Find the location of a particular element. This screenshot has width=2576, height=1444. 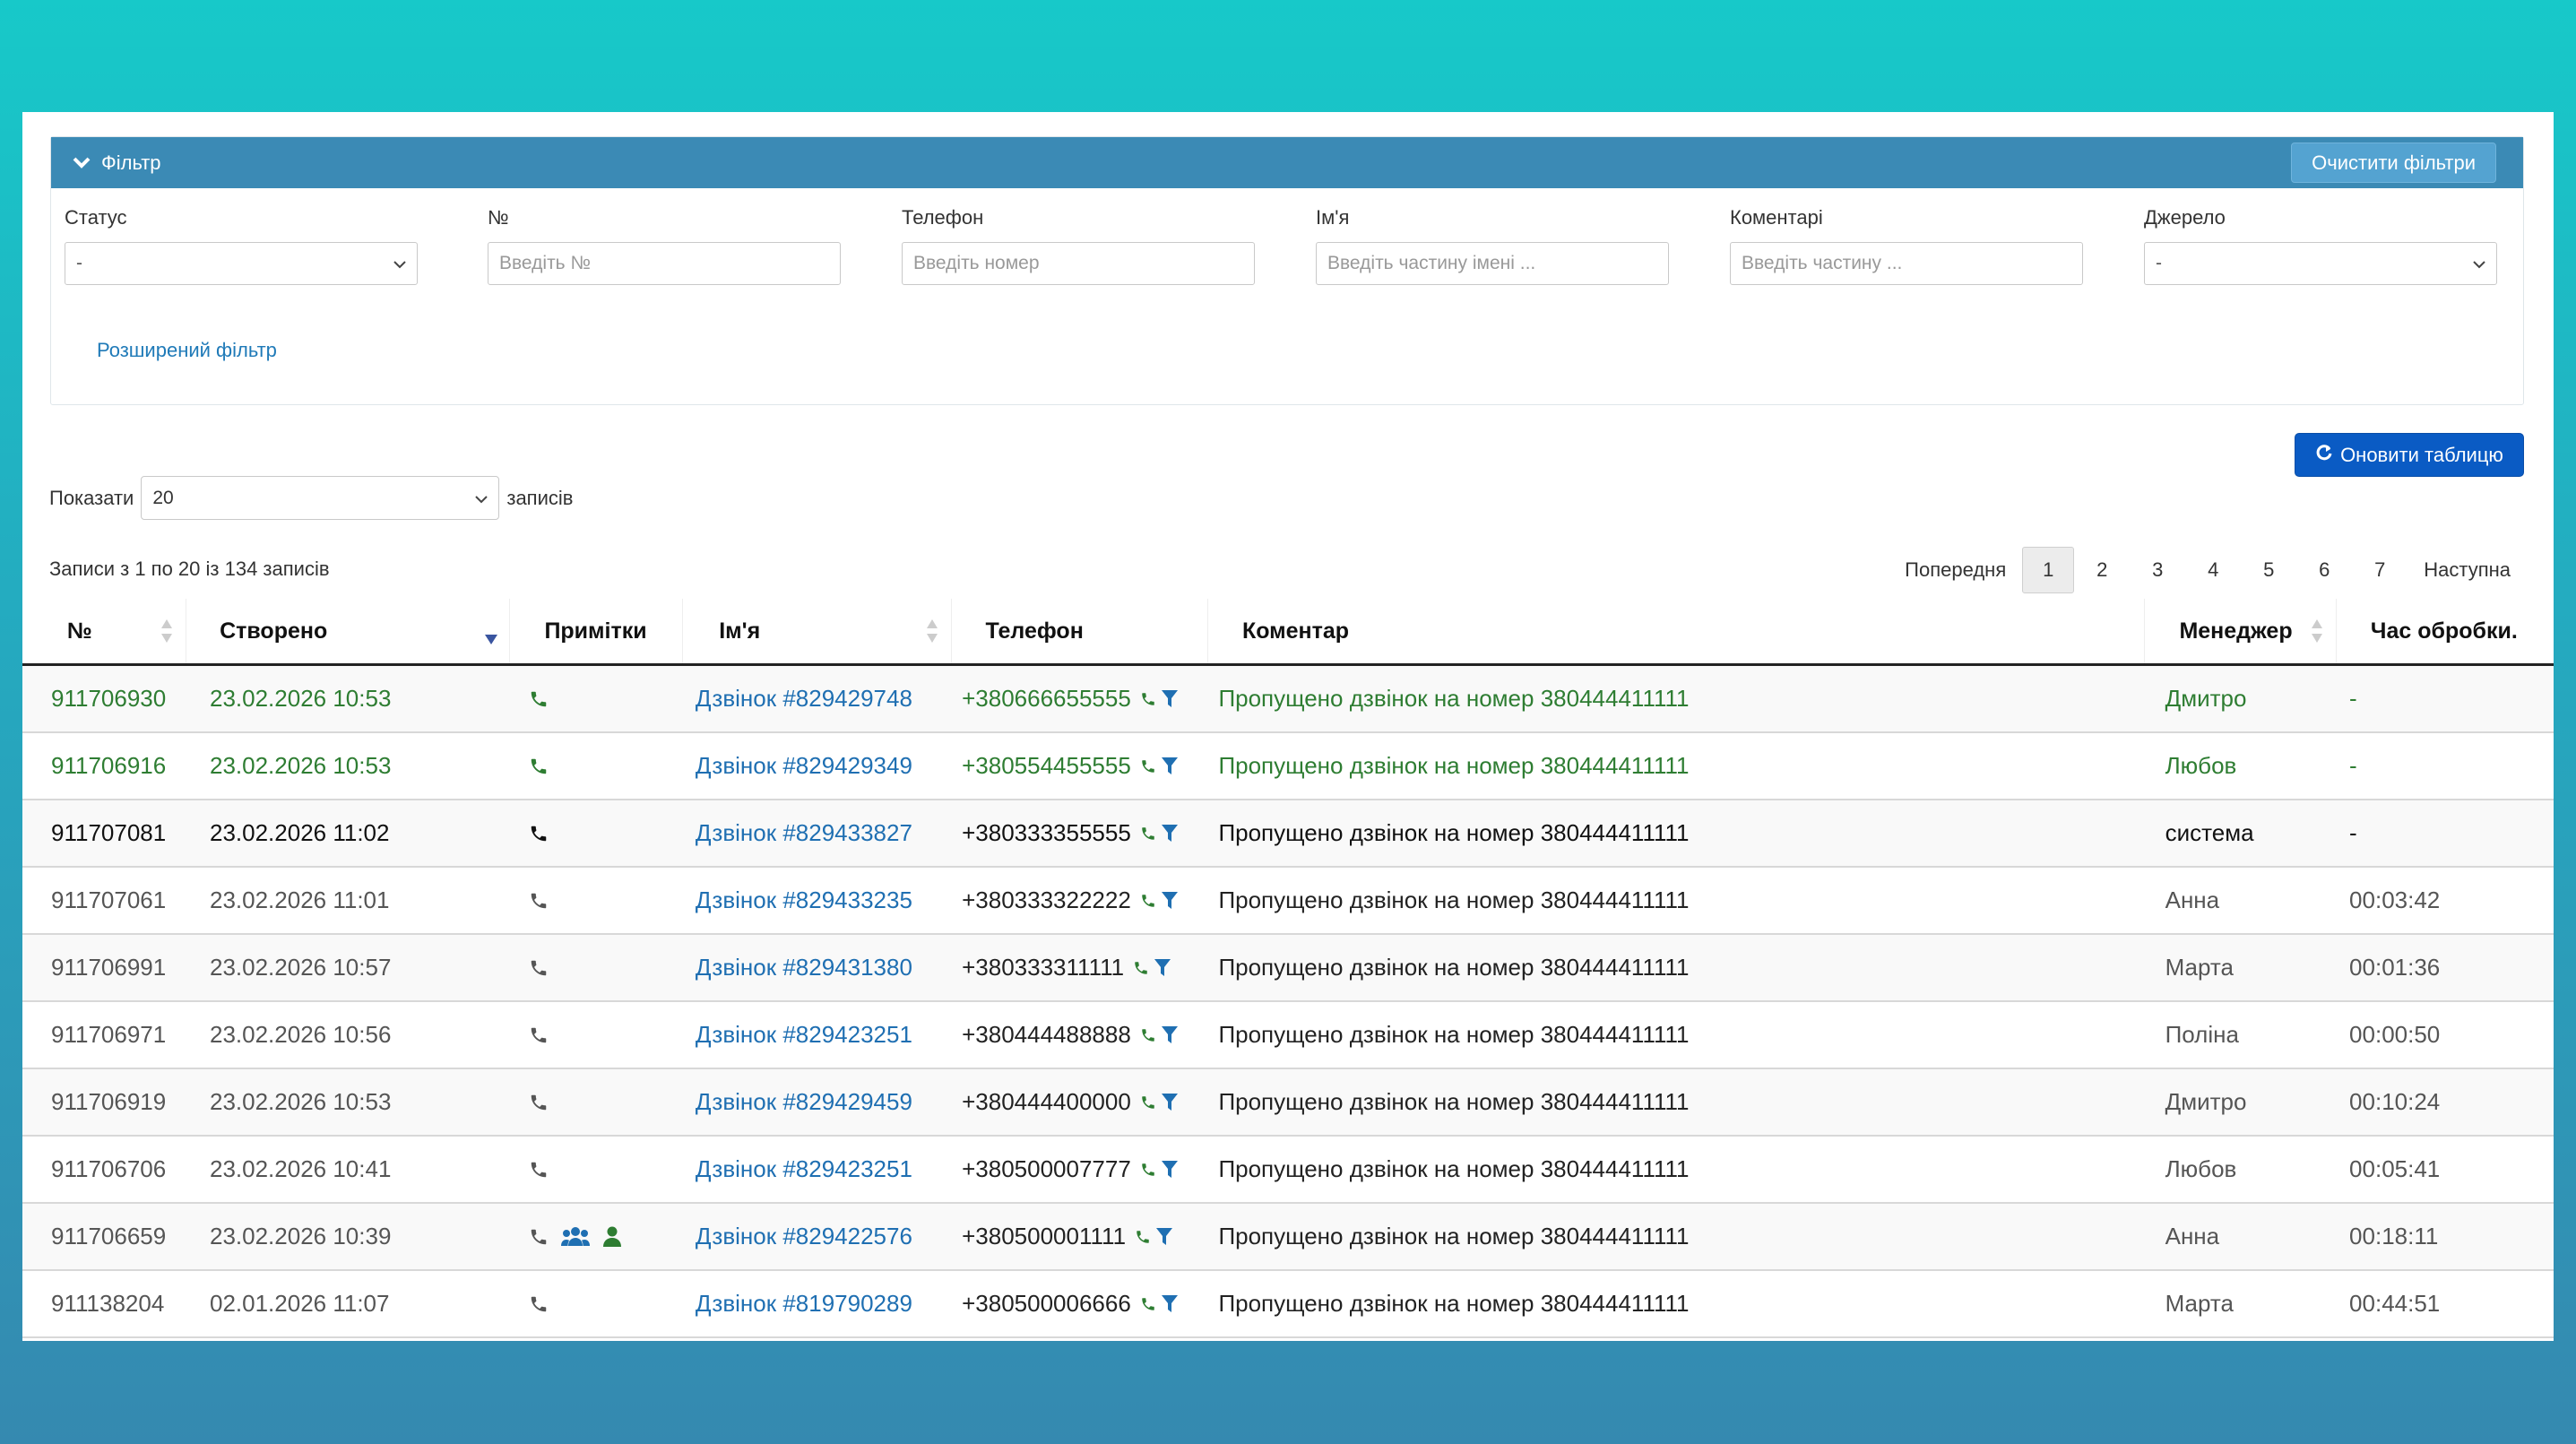

status-value: - is located at coordinates (79, 263).